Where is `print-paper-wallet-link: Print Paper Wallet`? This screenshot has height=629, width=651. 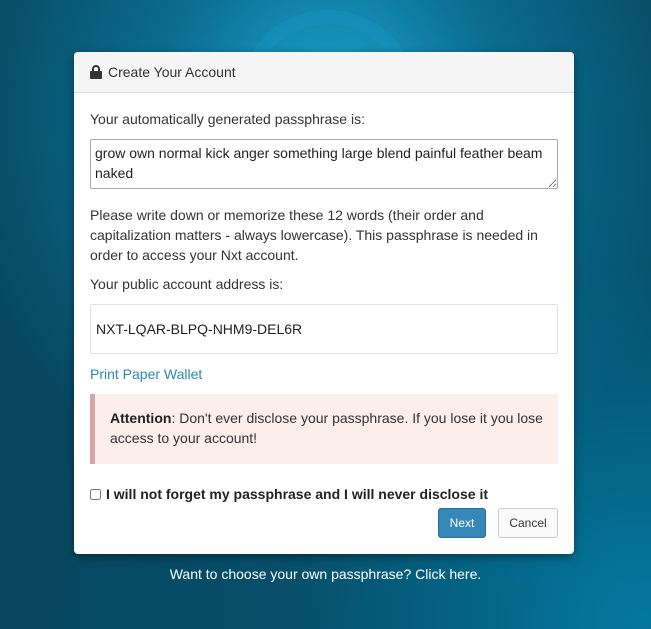
print-paper-wallet-link: Print Paper Wallet is located at coordinates (146, 374).